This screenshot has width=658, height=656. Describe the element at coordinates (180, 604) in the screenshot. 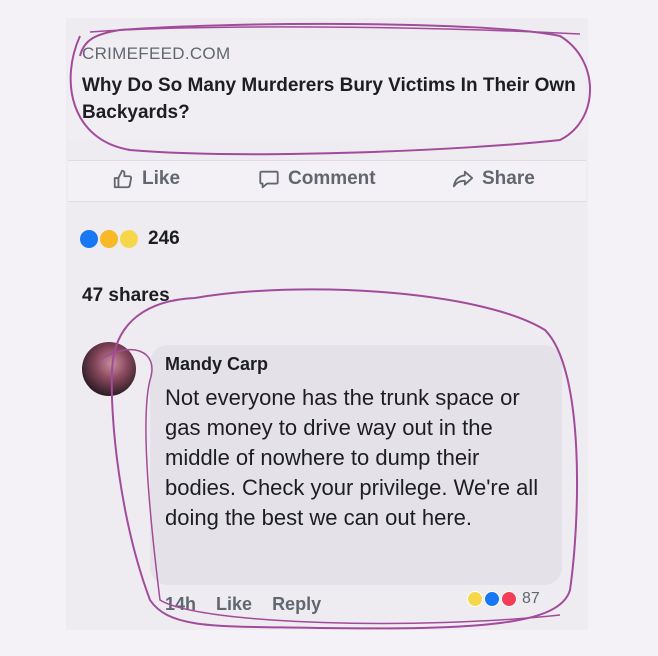

I see `comment-timestamp: 14h` at that location.